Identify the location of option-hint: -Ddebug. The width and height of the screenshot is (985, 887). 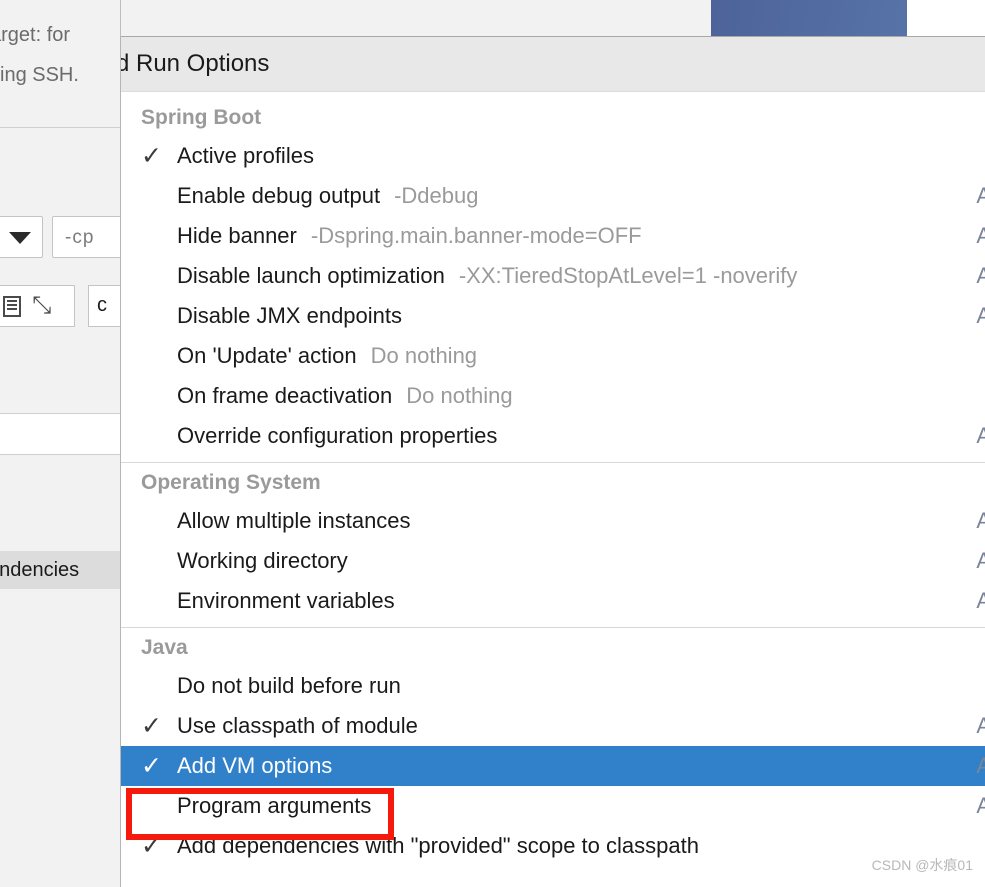
(436, 195).